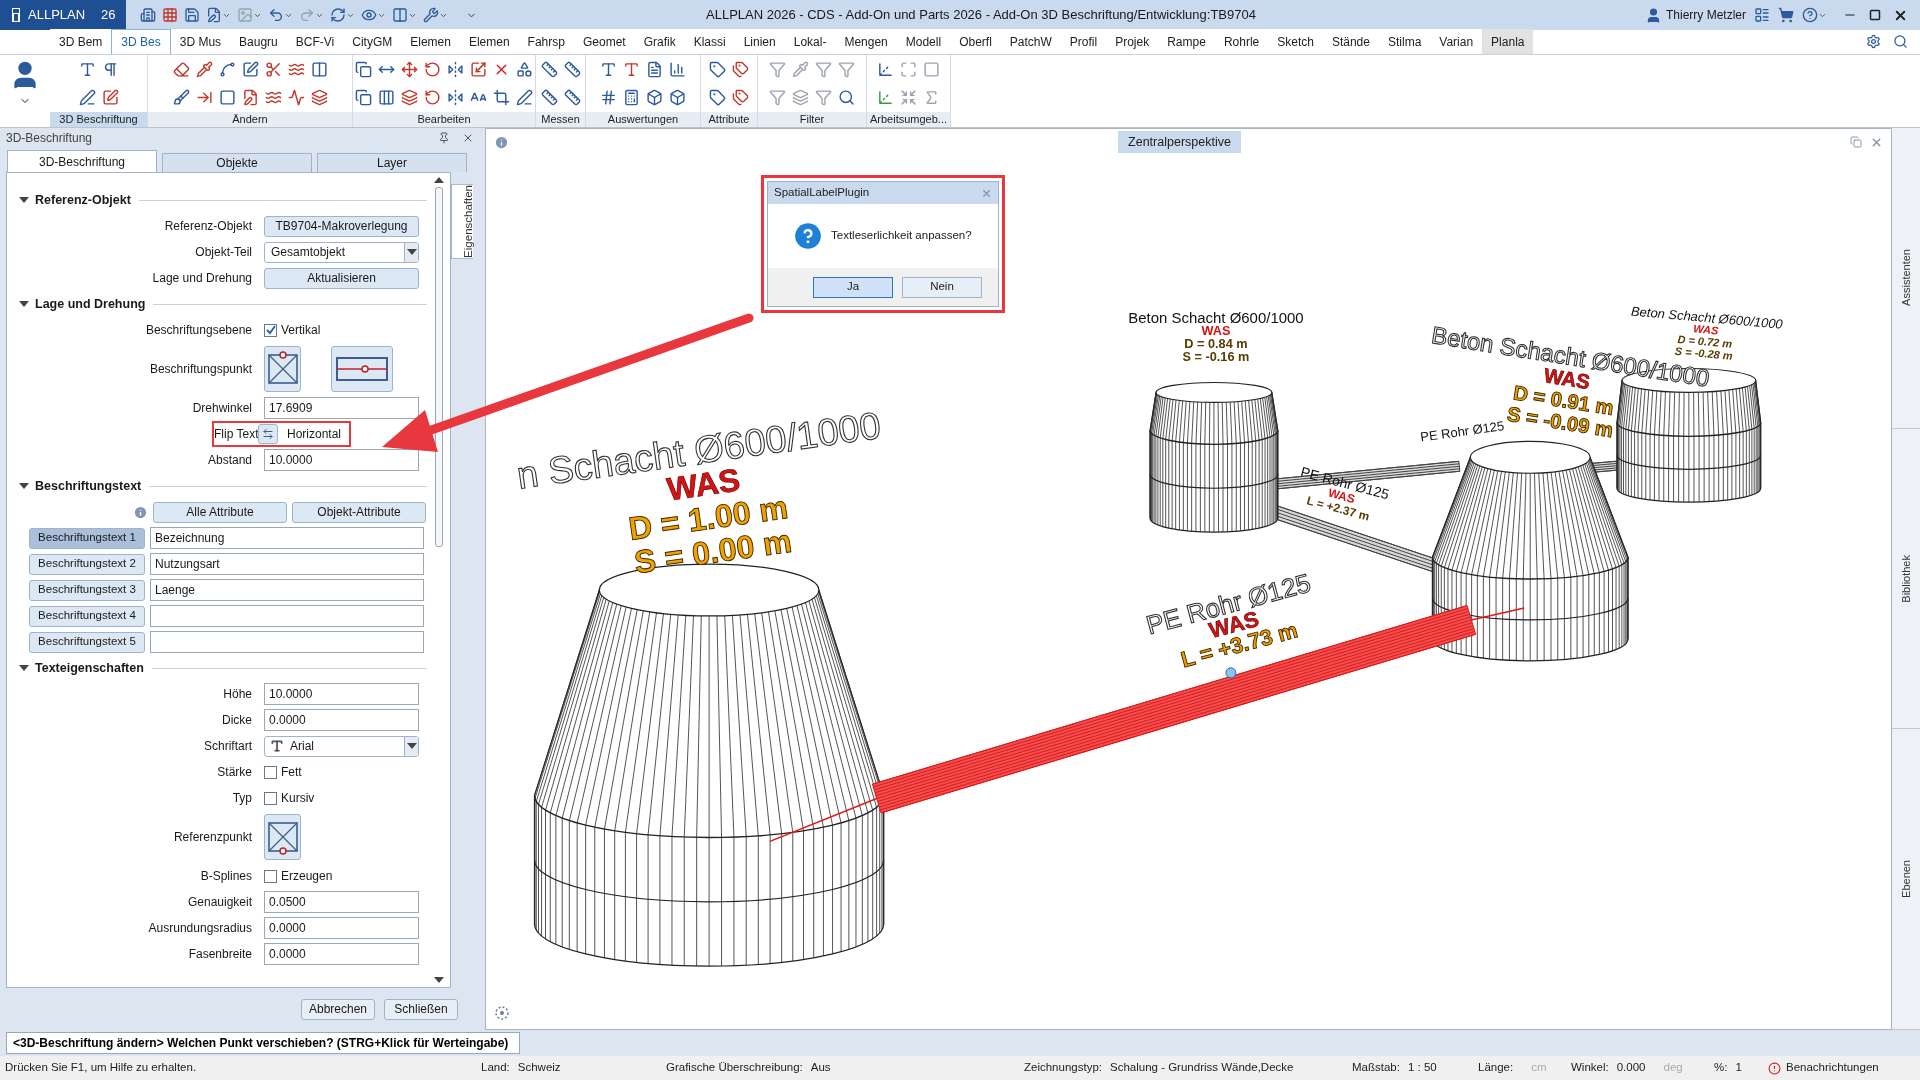 This screenshot has width=1920, height=1080. I want to click on dialog-button: Nein, so click(942, 287).